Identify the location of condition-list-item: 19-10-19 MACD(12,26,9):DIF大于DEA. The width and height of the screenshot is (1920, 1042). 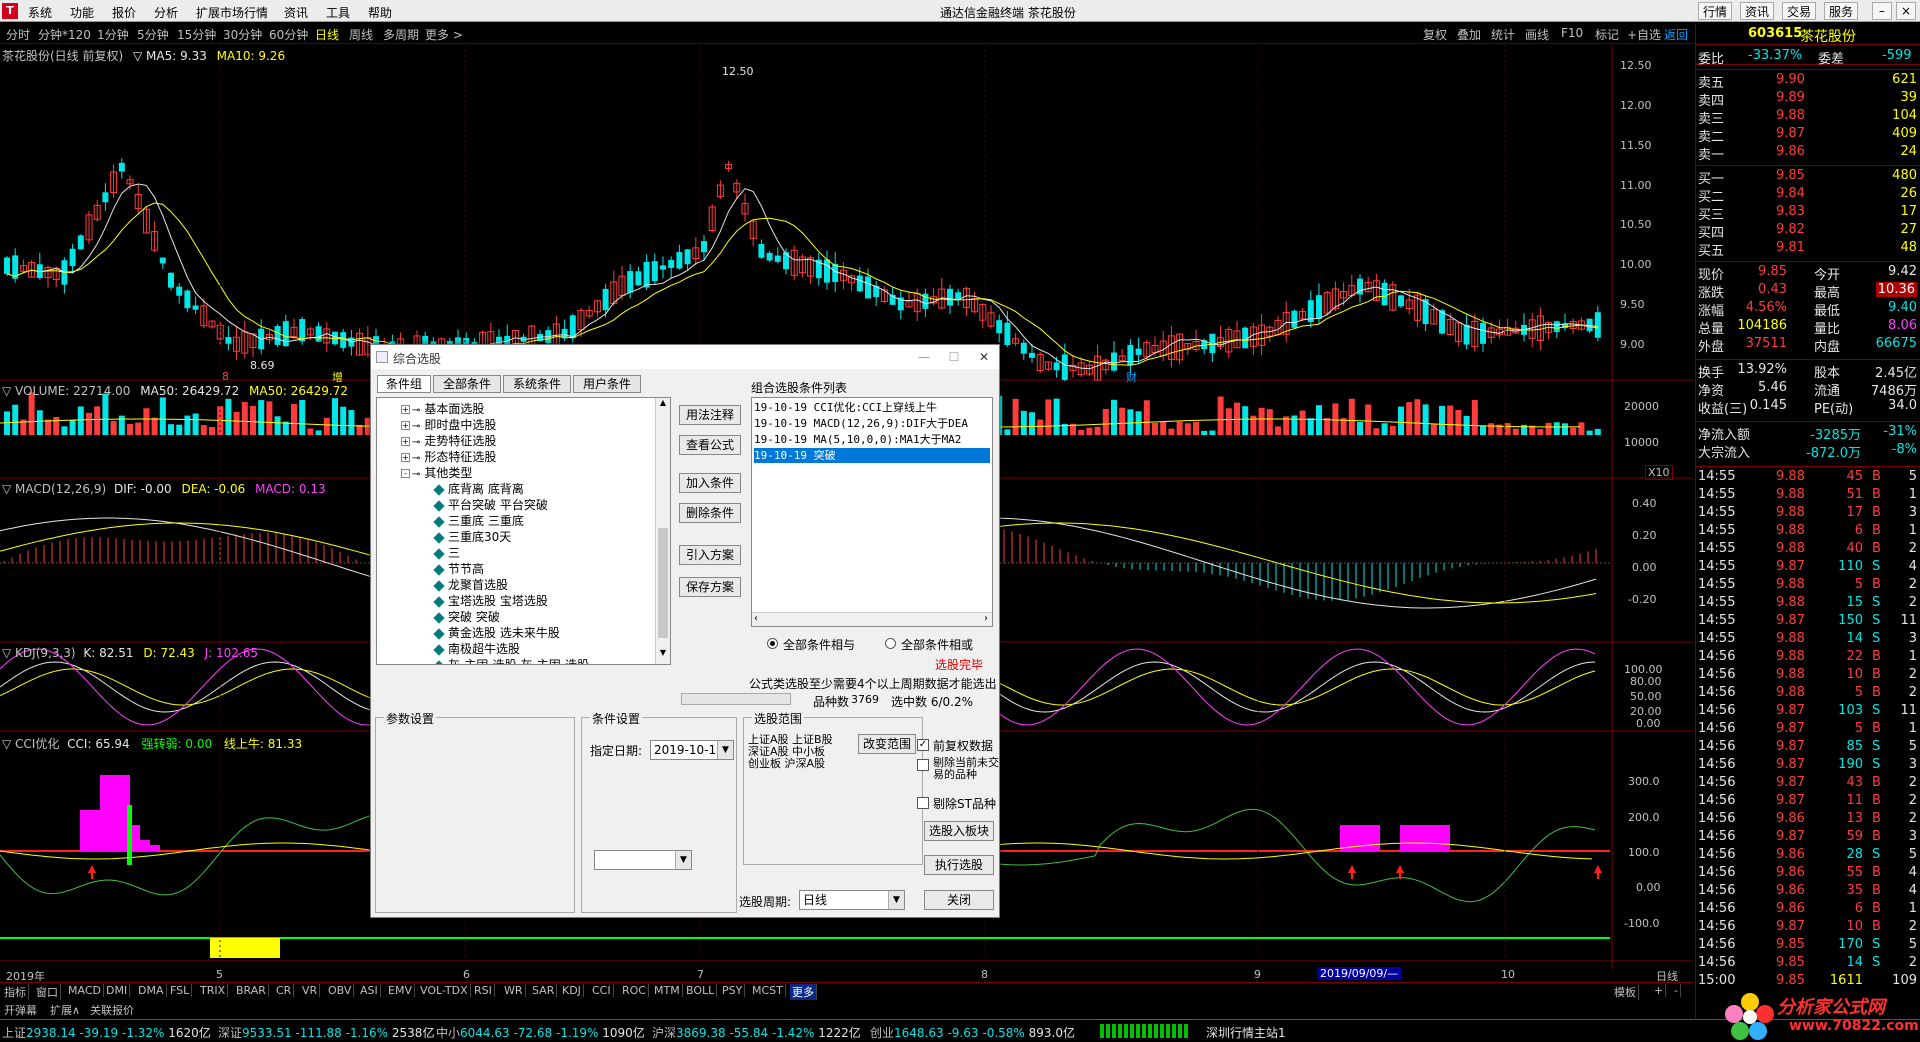
(872, 423).